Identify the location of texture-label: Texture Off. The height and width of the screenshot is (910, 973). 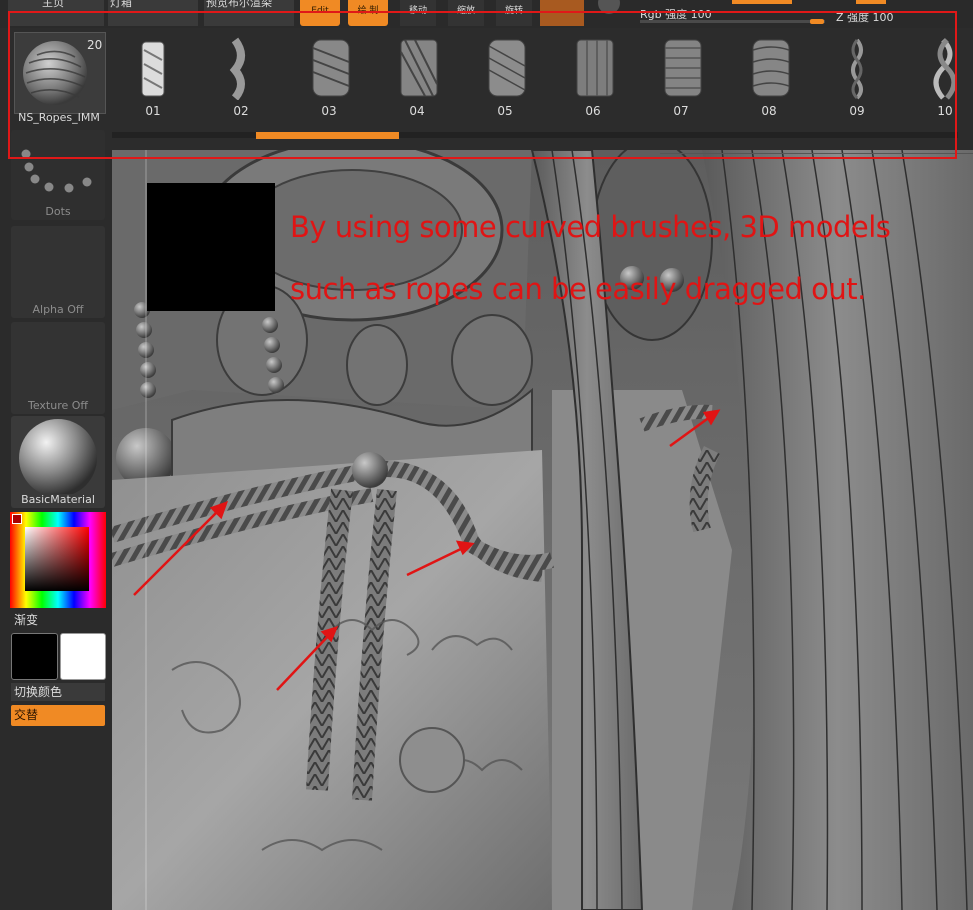
(57, 405).